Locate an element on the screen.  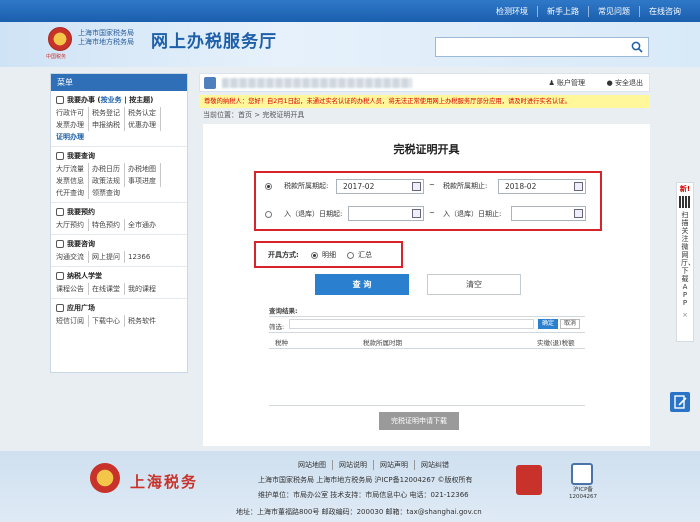
search-icon is located at coordinates (637, 47).